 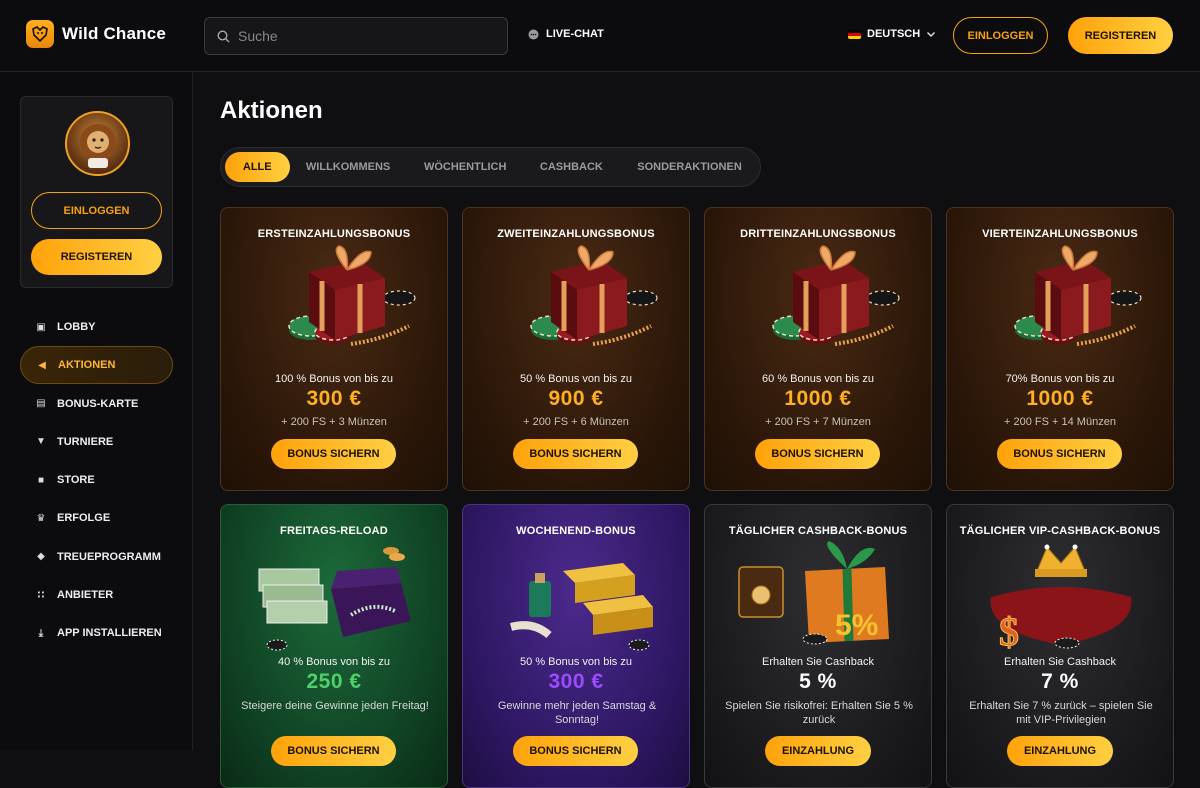 I want to click on lion-avatar-icon, so click(x=97, y=145).